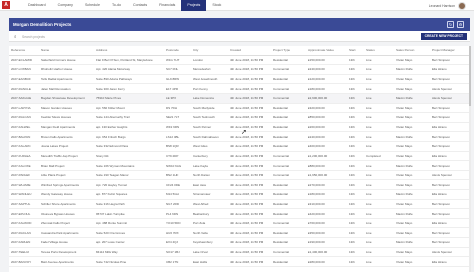 The image size is (474, 272). What do you see at coordinates (15, 36) in the screenshot?
I see `search-icon: ⌕` at bounding box center [15, 36].